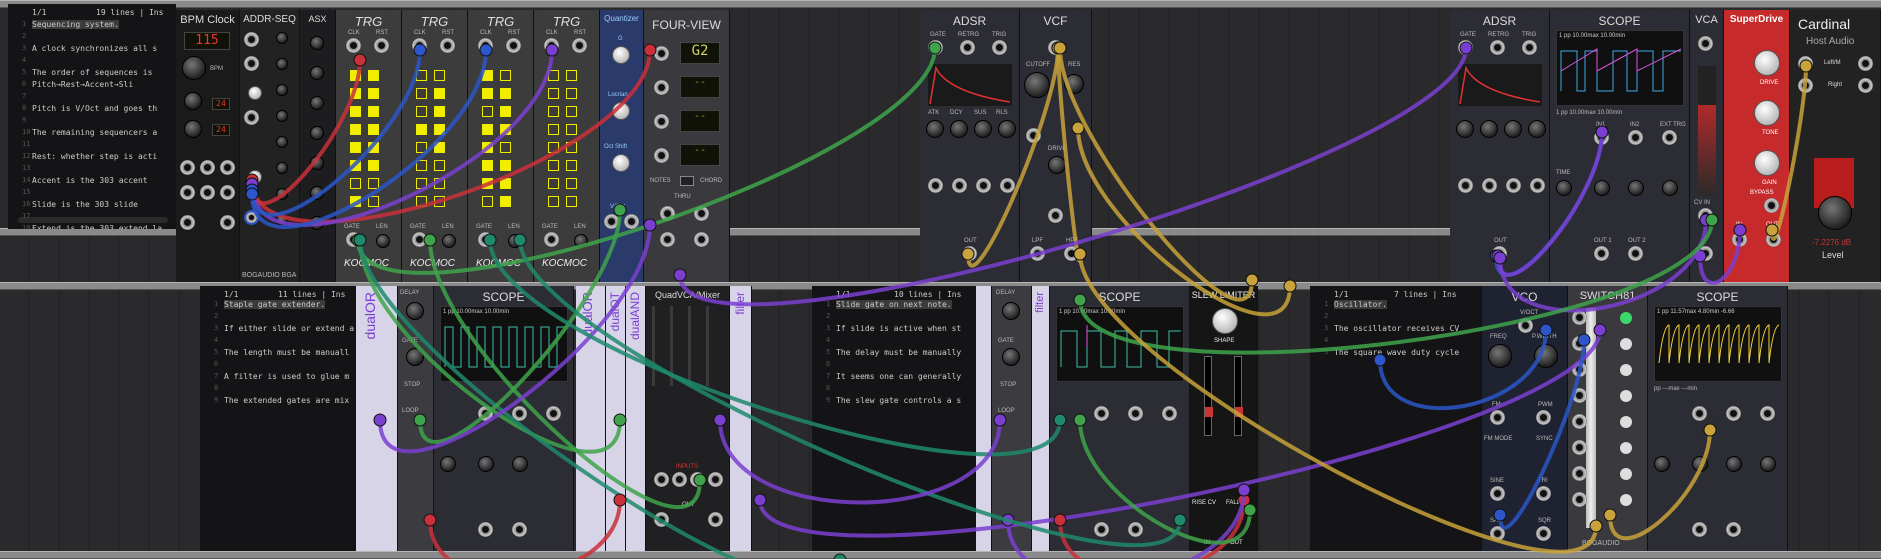 This screenshot has width=1881, height=559. Describe the element at coordinates (667, 239) in the screenshot. I see `thru-jack` at that location.